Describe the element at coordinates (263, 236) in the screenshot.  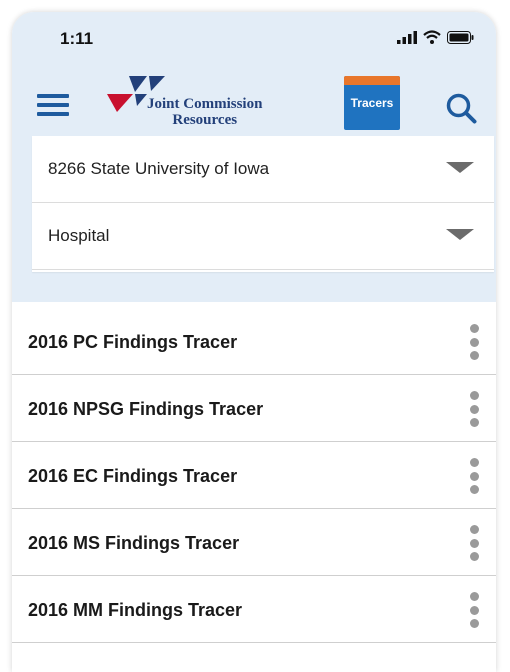
I see `program-dropdown: Hospital` at that location.